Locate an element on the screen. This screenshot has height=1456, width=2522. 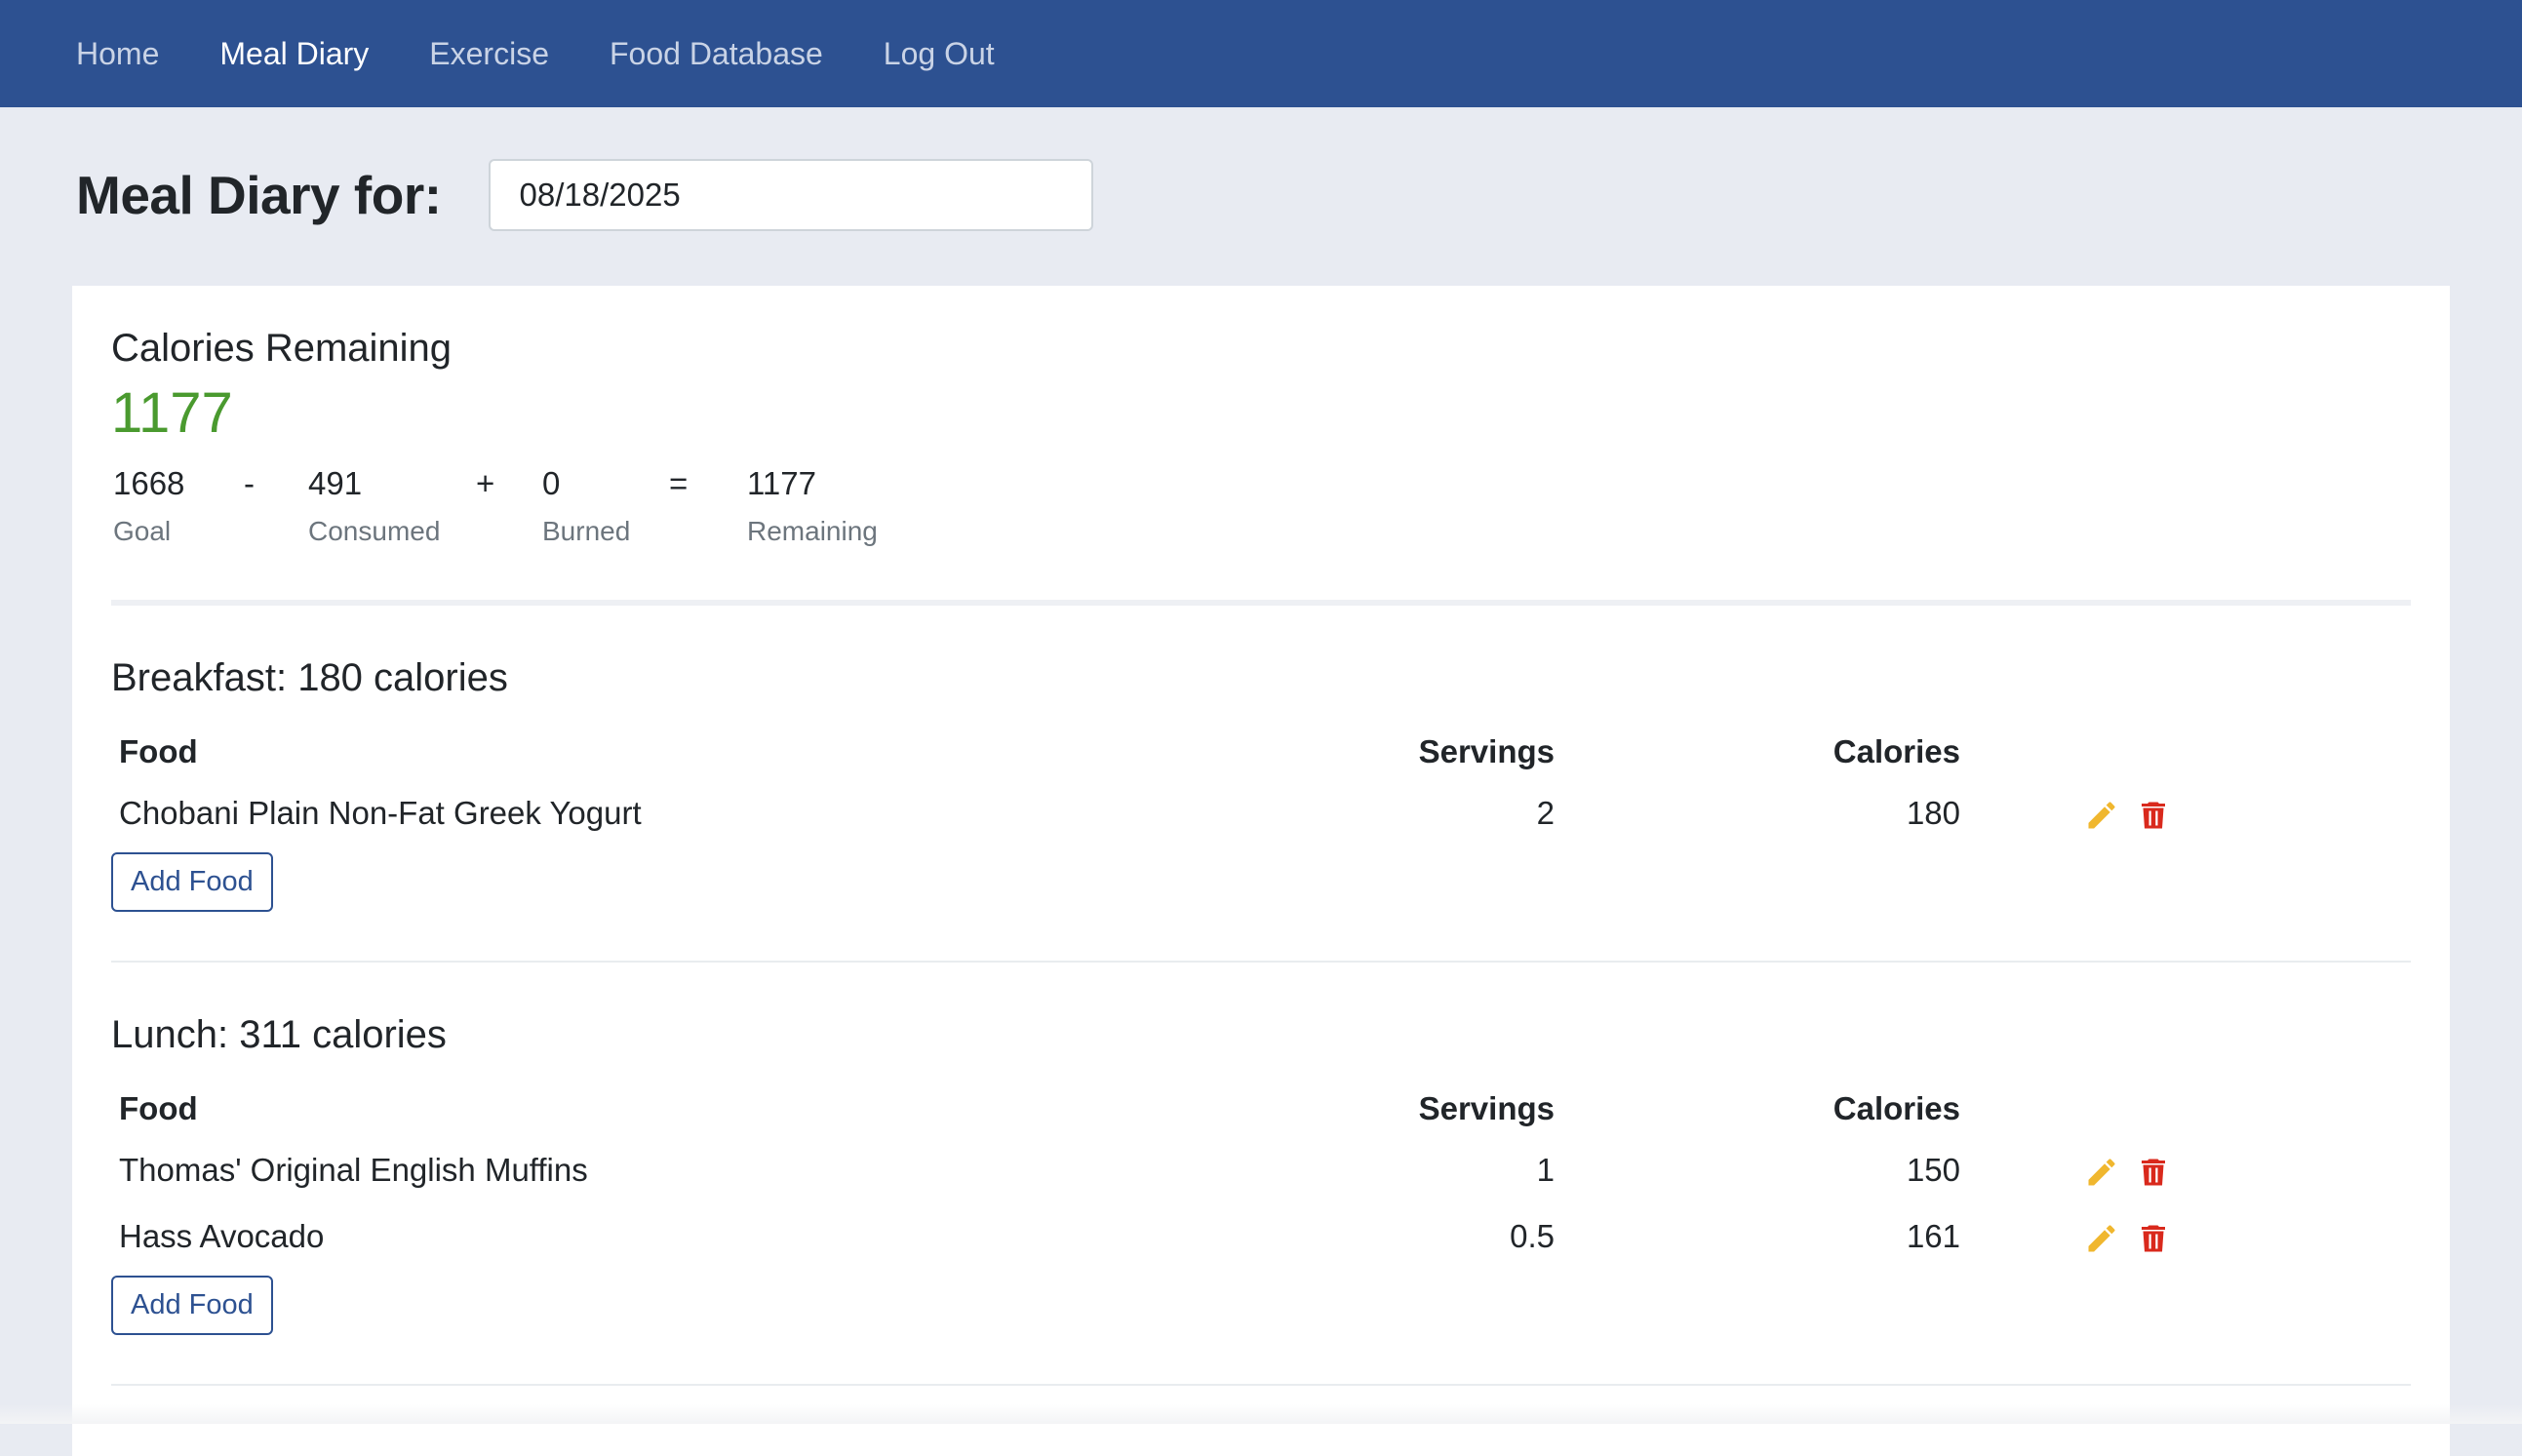
calories-remaining-title: Calories Remaining is located at coordinates (282, 348).